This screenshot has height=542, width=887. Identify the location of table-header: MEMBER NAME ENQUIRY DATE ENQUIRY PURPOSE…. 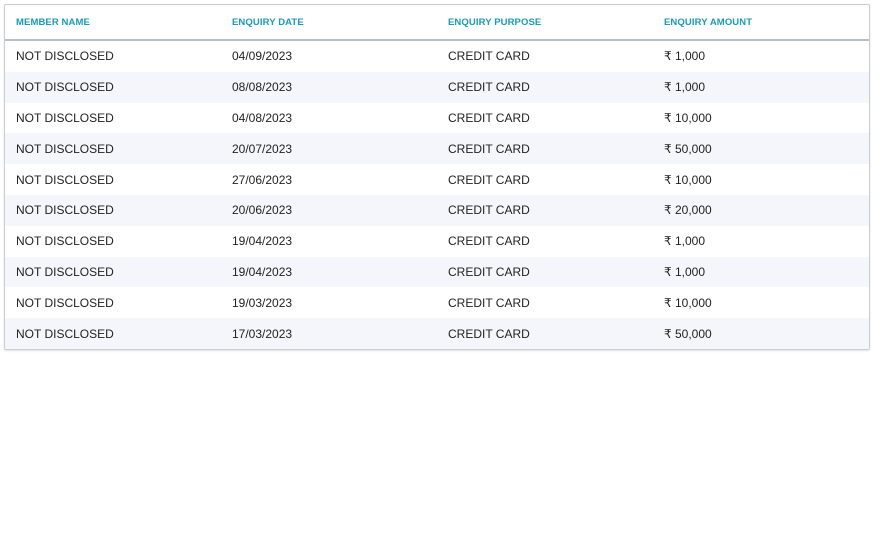
(437, 23).